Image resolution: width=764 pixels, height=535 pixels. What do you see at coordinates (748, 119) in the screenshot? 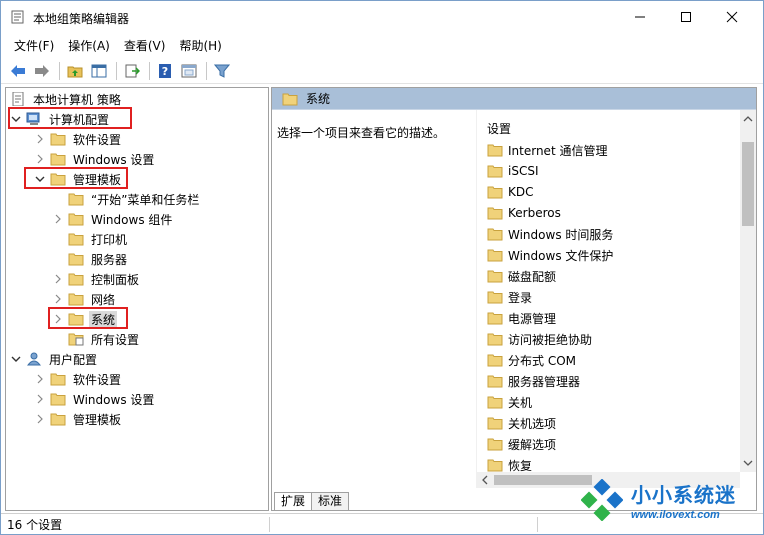
I see `scroll-up-icon` at bounding box center [748, 119].